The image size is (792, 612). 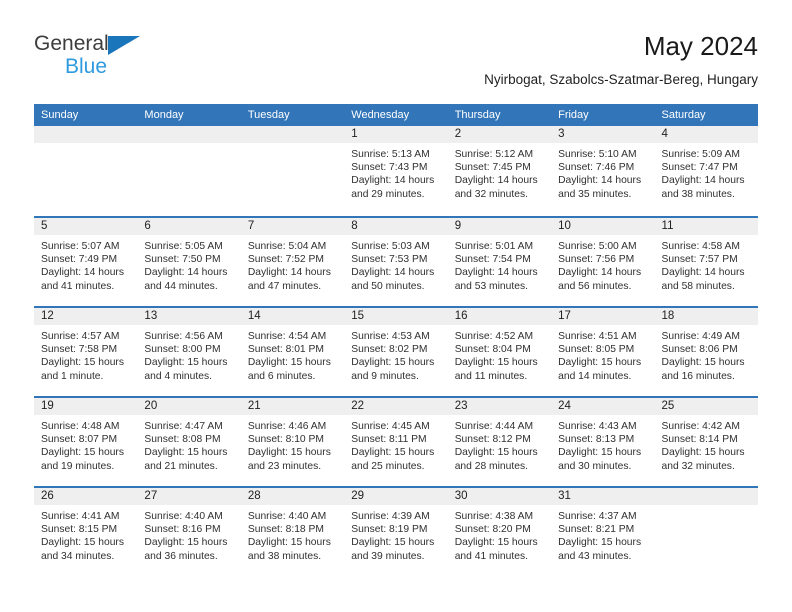 I want to click on sunrise-text: Sunrise: 4:56 AM, so click(x=183, y=336).